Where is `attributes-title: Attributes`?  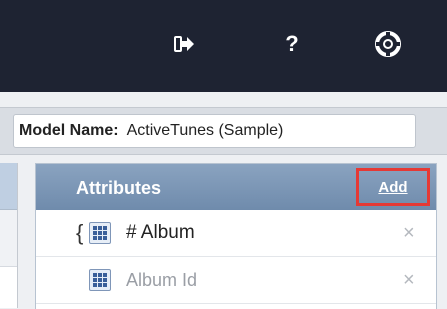 attributes-title: Attributes is located at coordinates (118, 188).